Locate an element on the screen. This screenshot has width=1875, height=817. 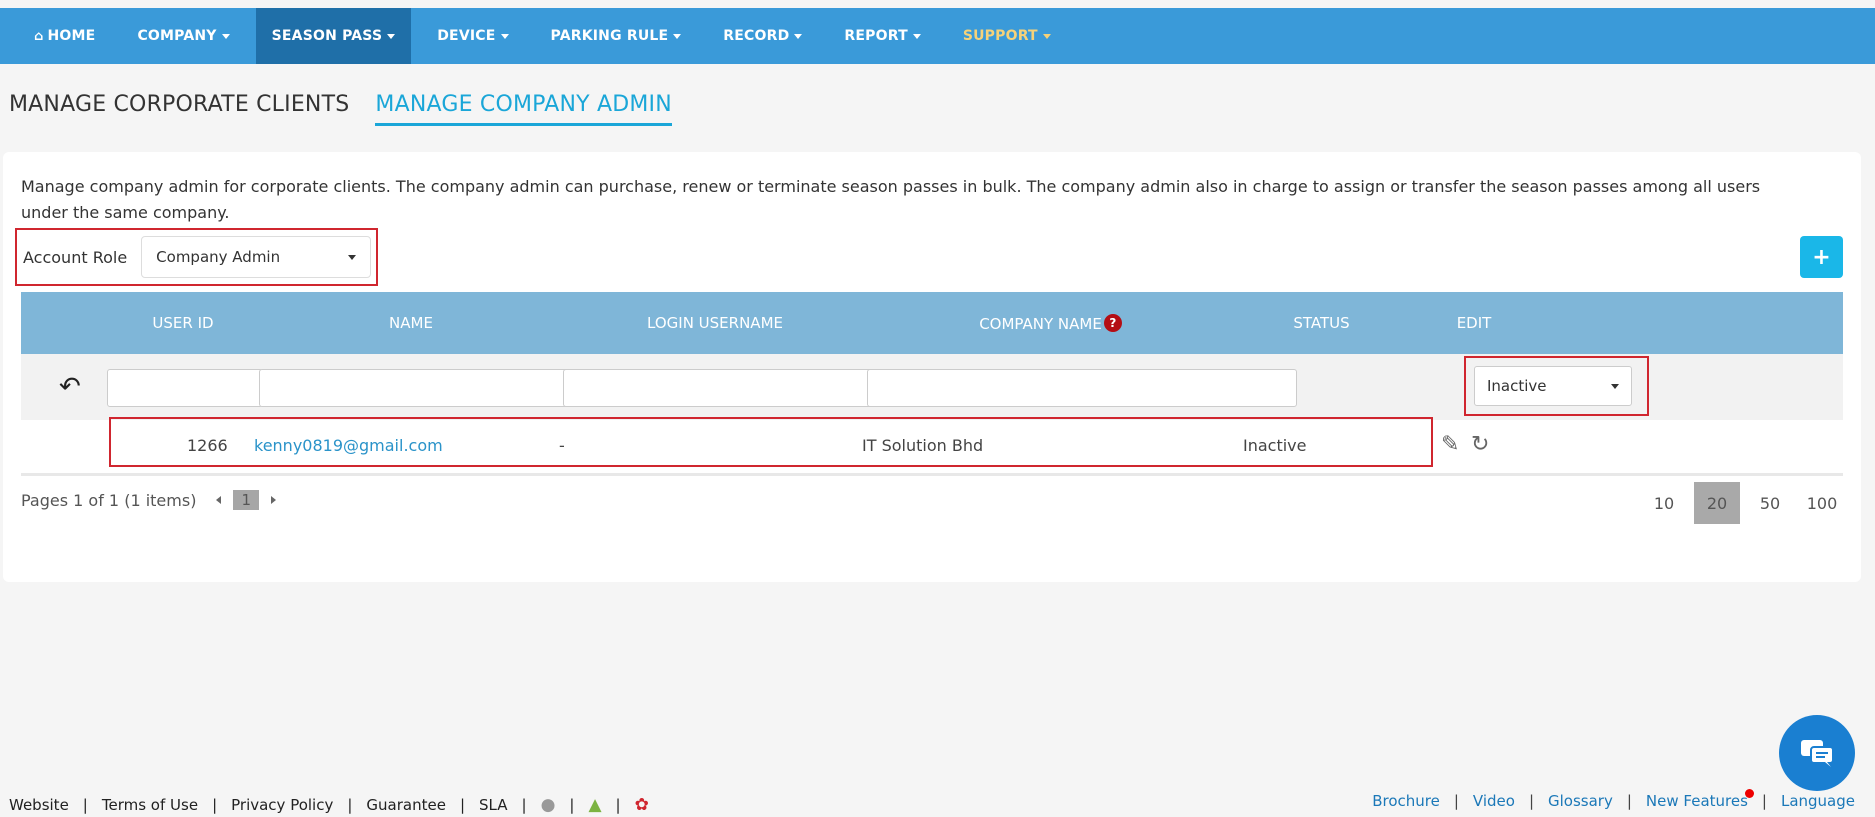
filter-company-name-input is located at coordinates (1082, 388).